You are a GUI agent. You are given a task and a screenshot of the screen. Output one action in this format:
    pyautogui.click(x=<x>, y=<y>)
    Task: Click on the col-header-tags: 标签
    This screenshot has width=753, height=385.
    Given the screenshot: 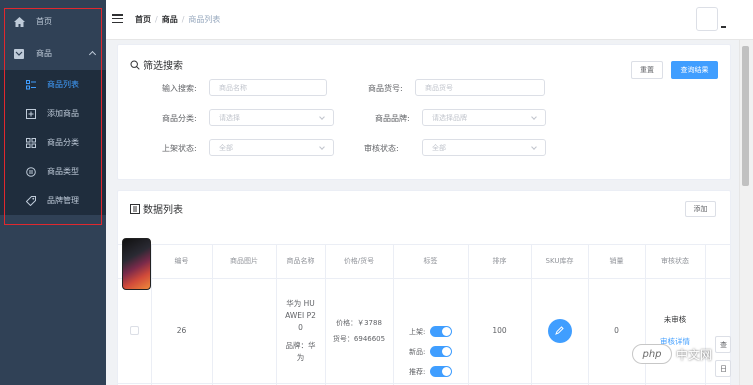 What is the action you would take?
    pyautogui.click(x=430, y=261)
    